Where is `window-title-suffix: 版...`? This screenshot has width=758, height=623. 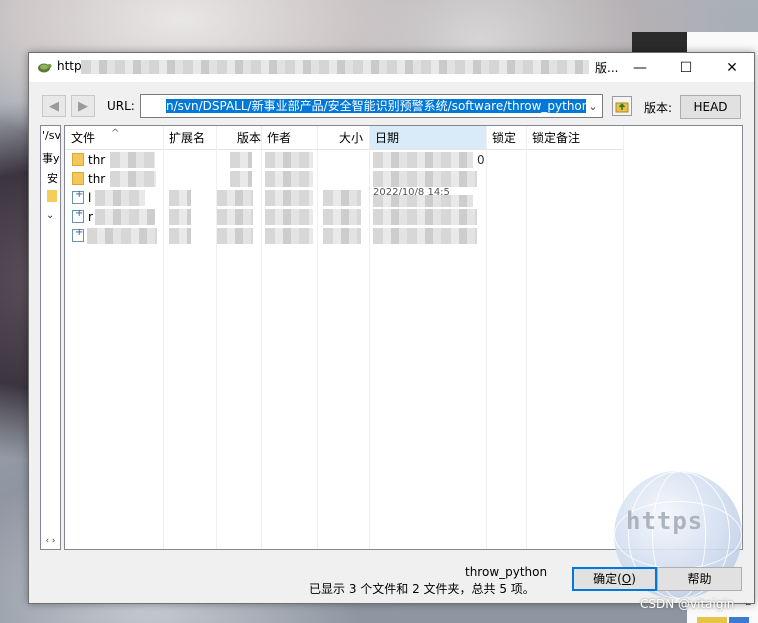 window-title-suffix: 版... is located at coordinates (607, 68).